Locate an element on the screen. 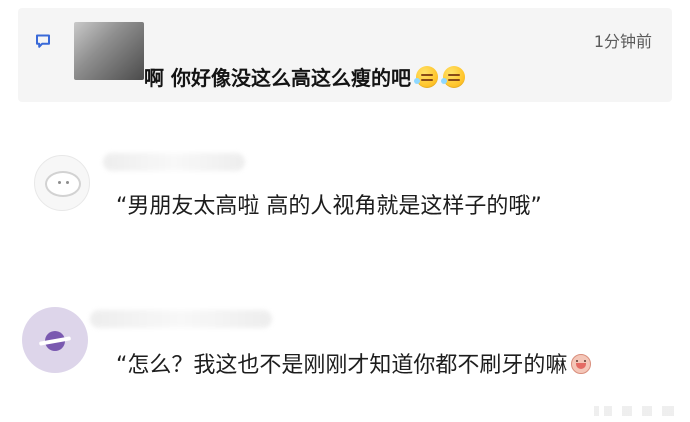  baby-emoji-icon is located at coordinates (581, 364).